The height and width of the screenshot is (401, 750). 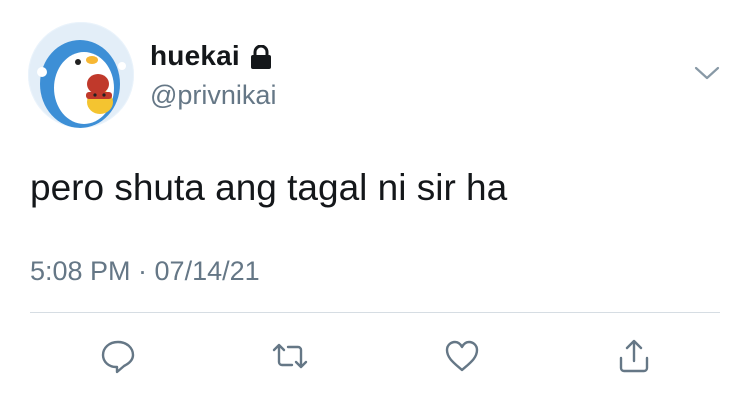 I want to click on reply-button, so click(x=118, y=356).